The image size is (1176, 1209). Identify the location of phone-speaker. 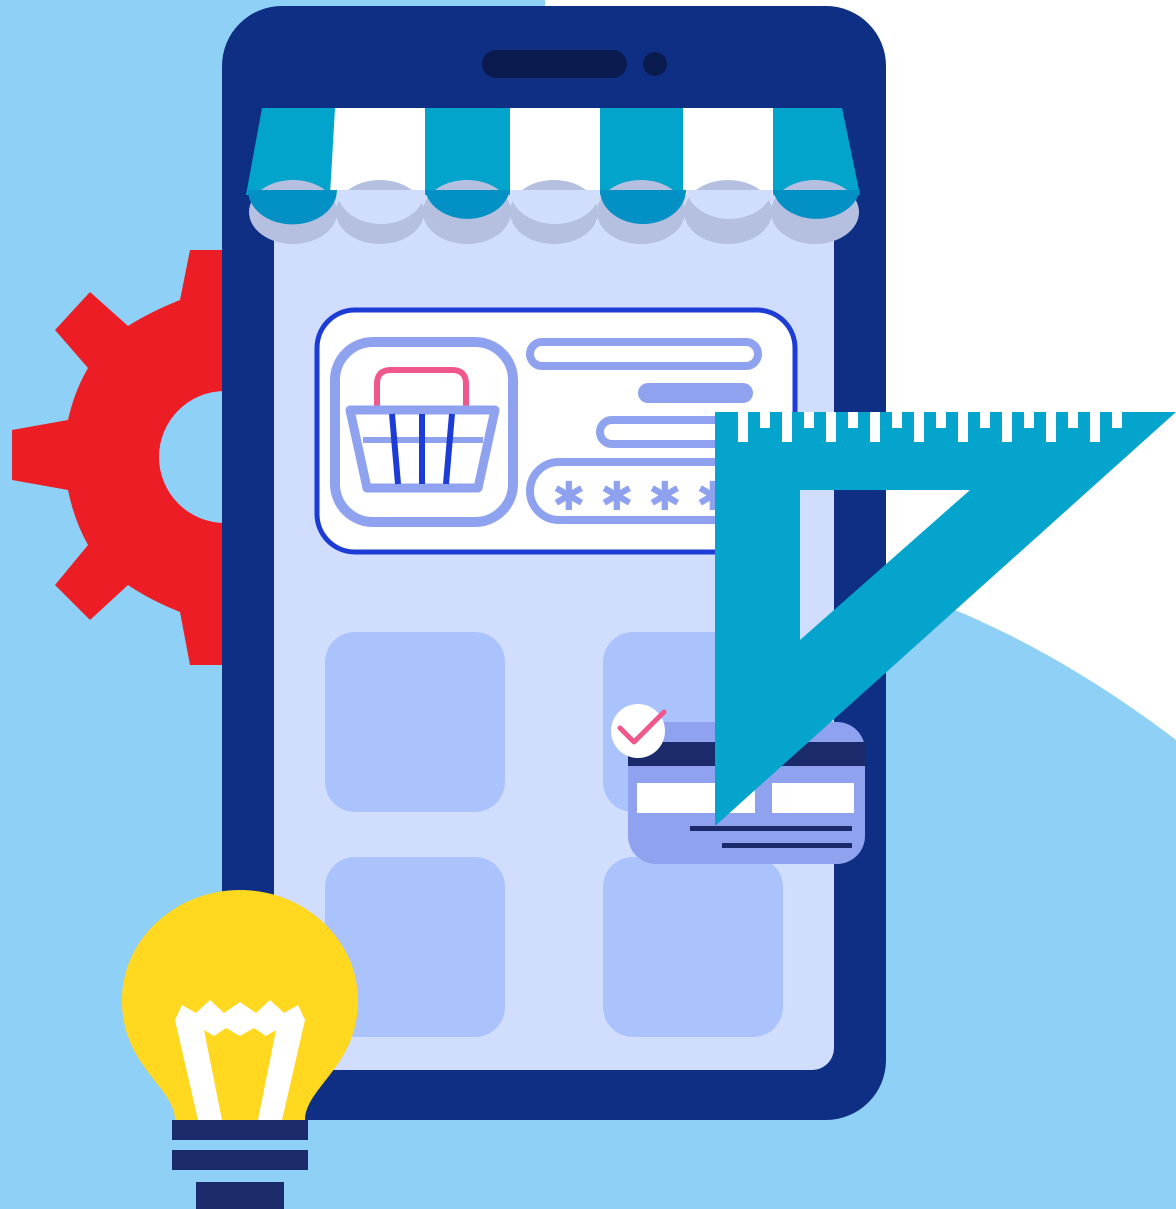
(554, 64).